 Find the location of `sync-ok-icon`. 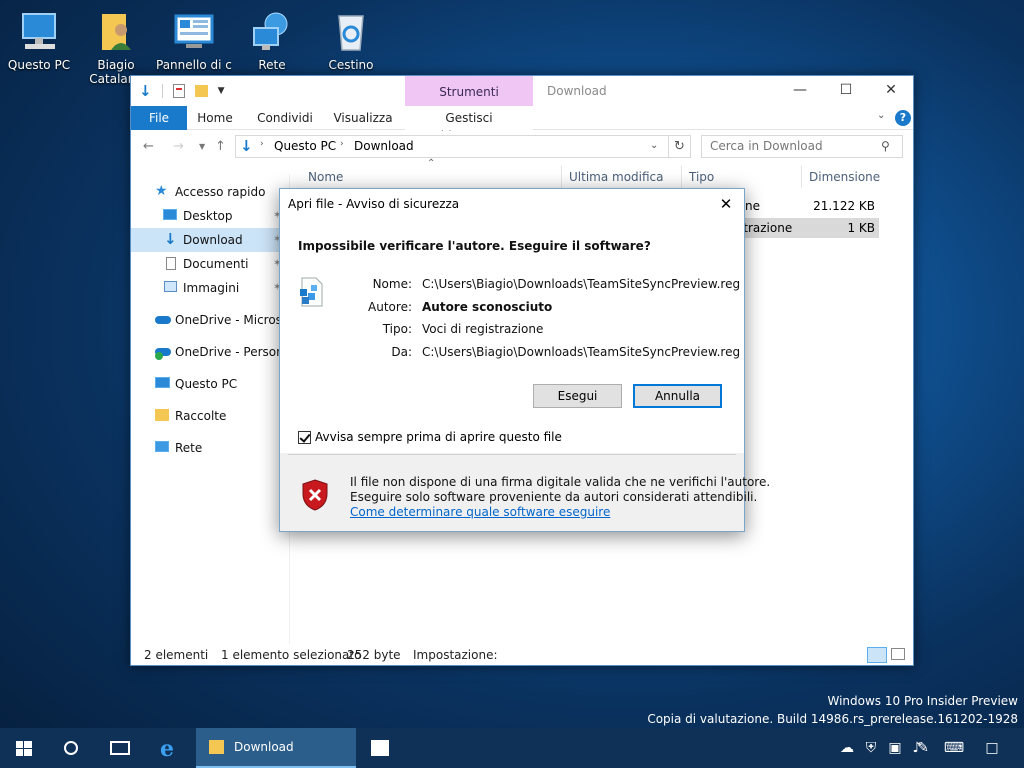

sync-ok-icon is located at coordinates (159, 356).